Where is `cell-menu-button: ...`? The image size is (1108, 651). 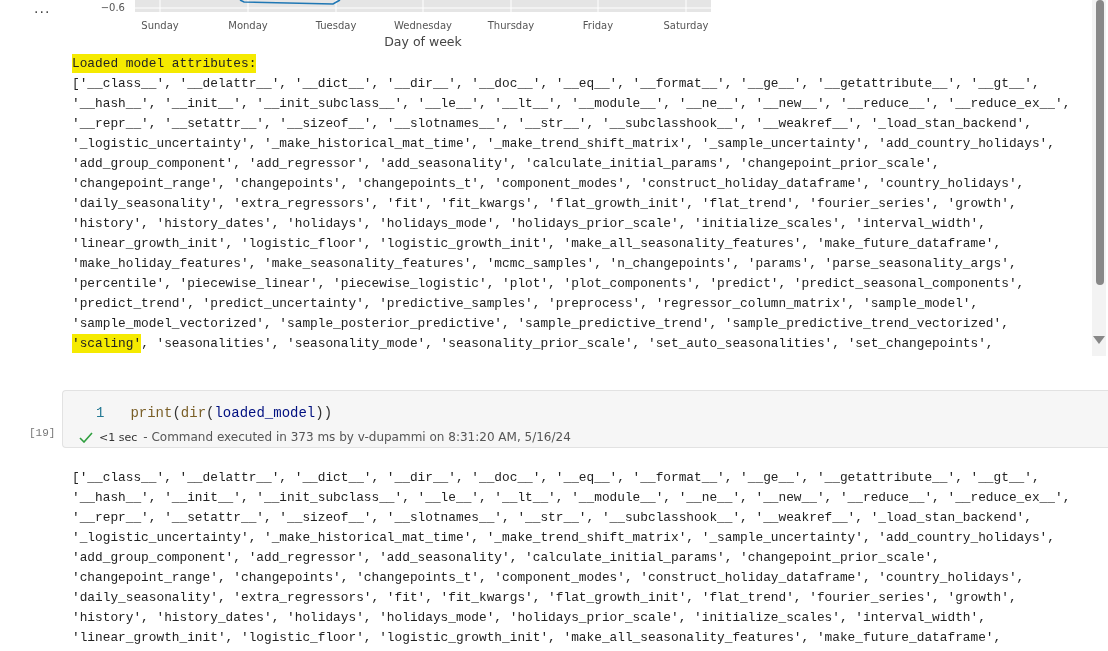 cell-menu-button: ... is located at coordinates (42, 8).